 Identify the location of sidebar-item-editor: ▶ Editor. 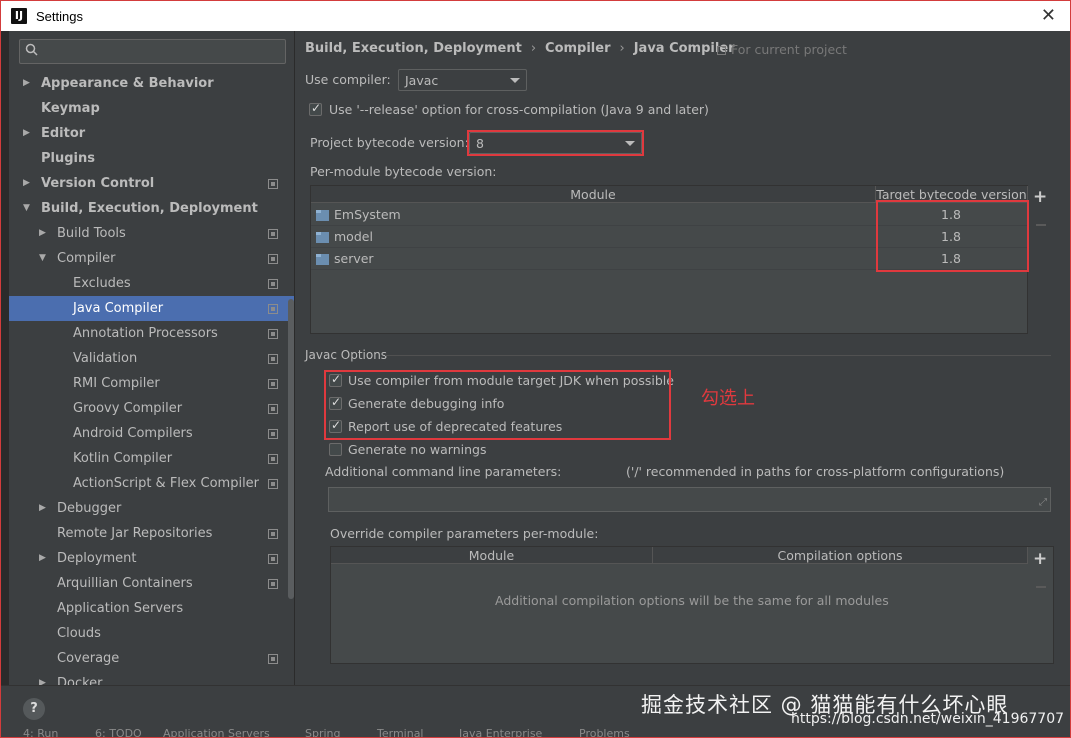
(151, 133).